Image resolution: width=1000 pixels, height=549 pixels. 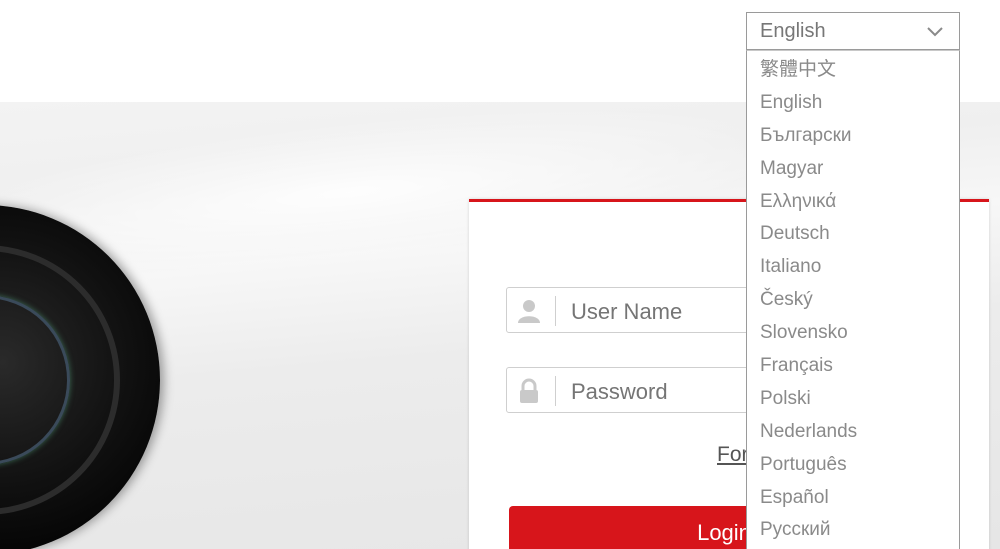 I want to click on language-option: Český, so click(x=853, y=300).